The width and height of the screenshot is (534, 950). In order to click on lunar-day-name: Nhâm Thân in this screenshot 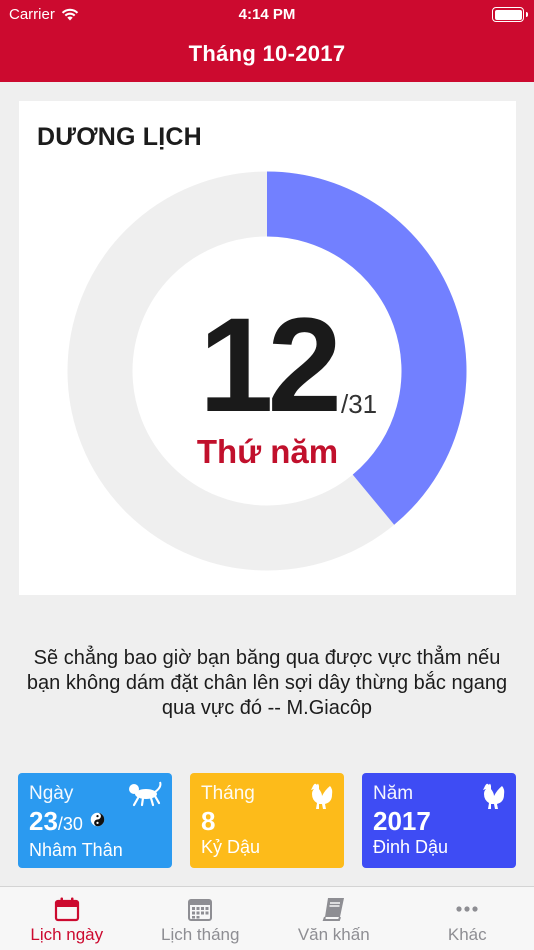, I will do `click(76, 850)`.